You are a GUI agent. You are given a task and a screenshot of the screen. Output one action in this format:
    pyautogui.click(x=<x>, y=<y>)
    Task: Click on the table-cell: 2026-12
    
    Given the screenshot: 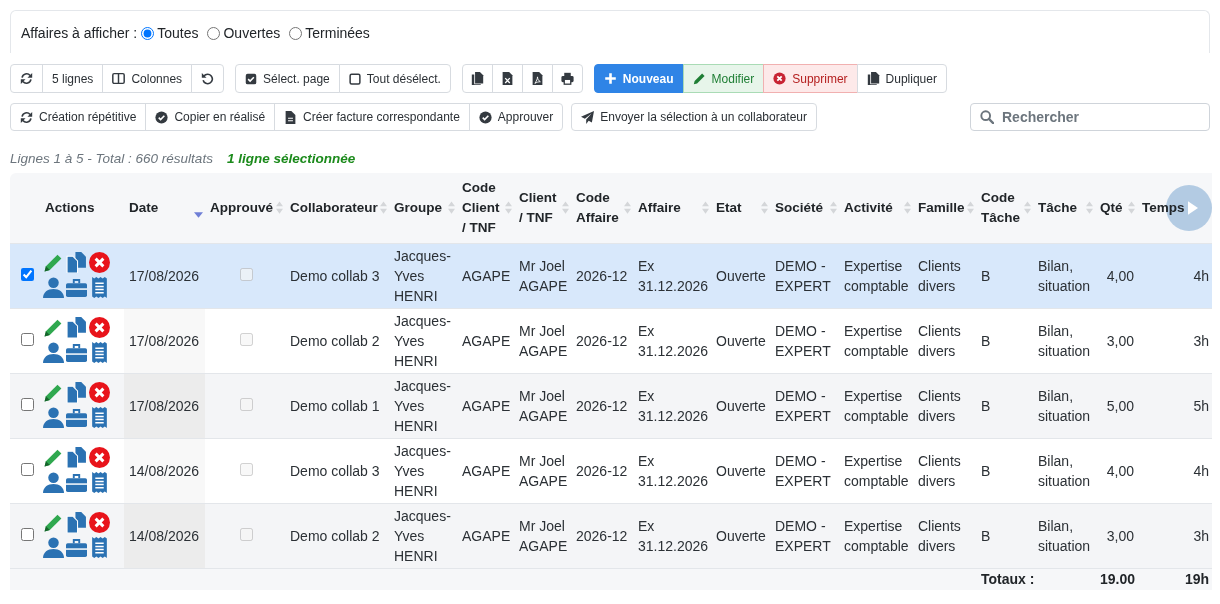 What is the action you would take?
    pyautogui.click(x=602, y=535)
    